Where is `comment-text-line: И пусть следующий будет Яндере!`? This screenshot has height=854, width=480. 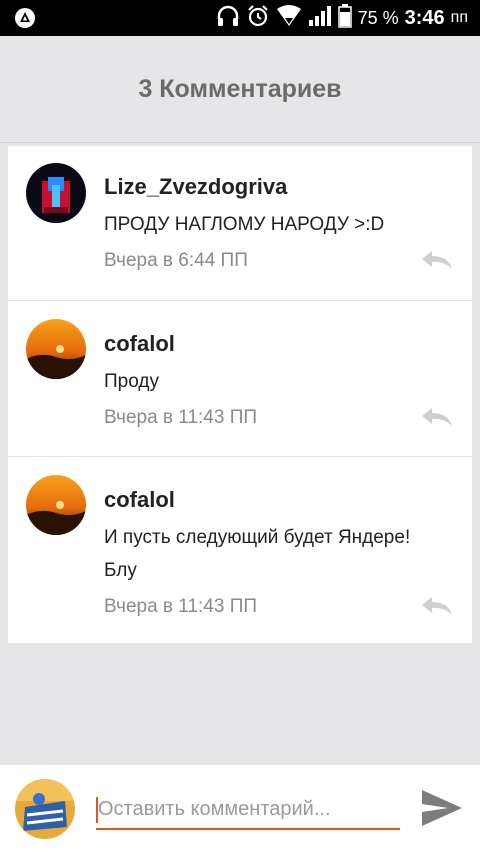 comment-text-line: И пусть следующий будет Яндере! is located at coordinates (257, 537).